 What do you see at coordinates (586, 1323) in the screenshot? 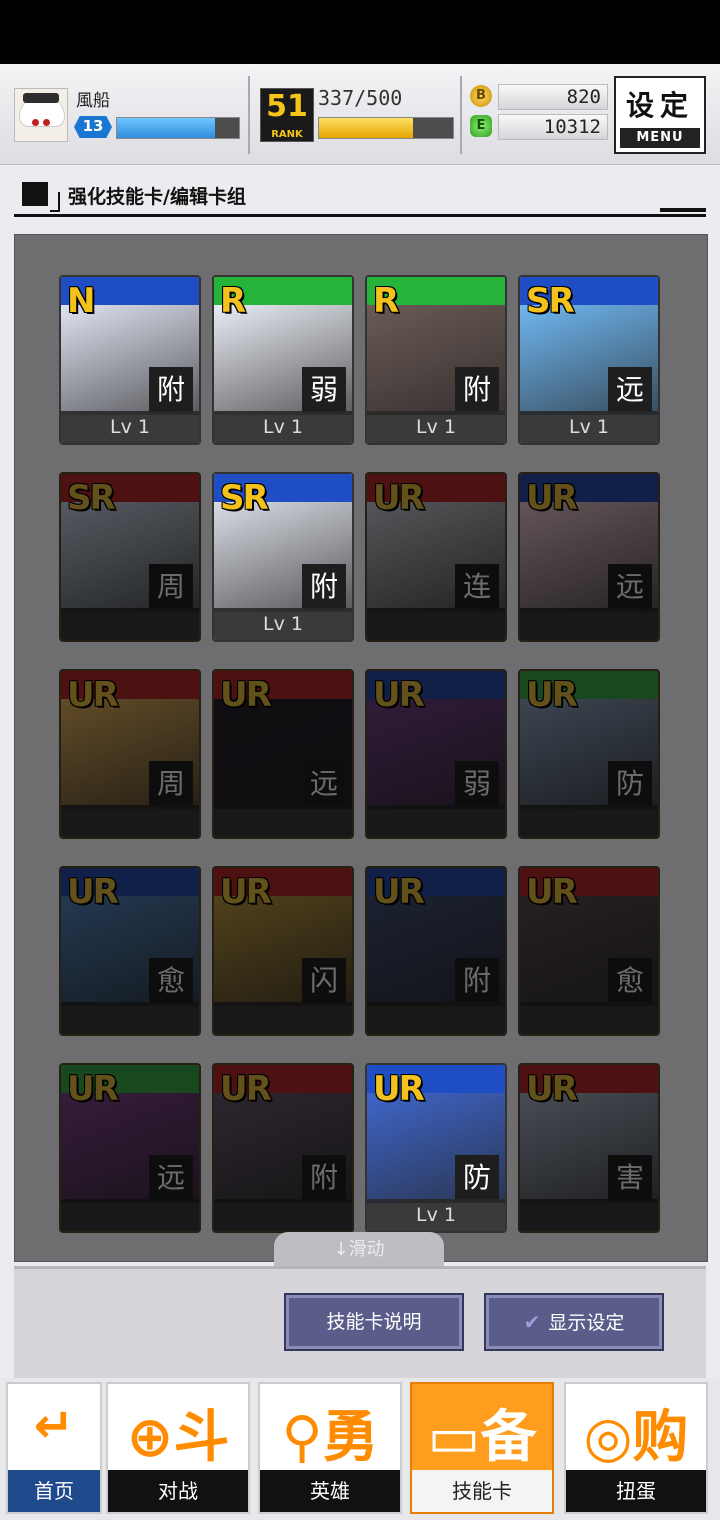
I see `display-settings-button-label: 显示设定` at bounding box center [586, 1323].